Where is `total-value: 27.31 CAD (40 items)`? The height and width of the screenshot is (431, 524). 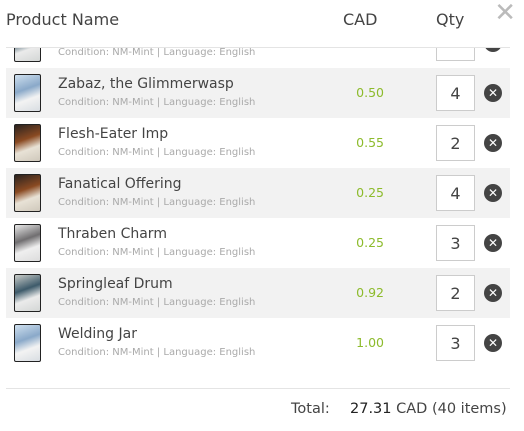
total-value: 27.31 CAD (40 items) is located at coordinates (428, 409).